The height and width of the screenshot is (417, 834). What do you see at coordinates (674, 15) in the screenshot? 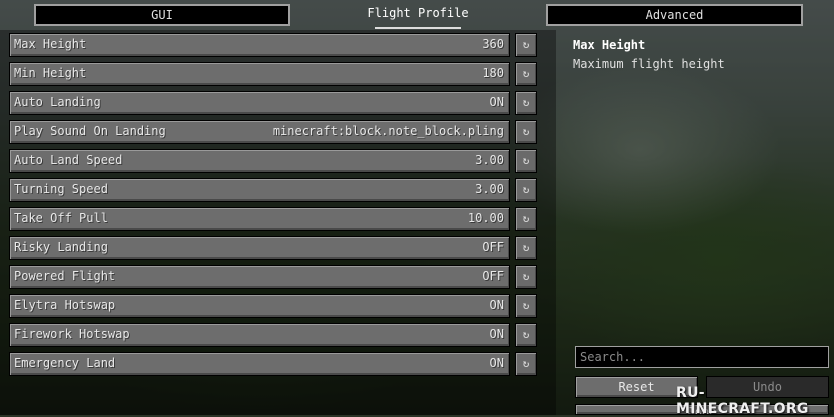
I see `tab-advanced: Advanced` at bounding box center [674, 15].